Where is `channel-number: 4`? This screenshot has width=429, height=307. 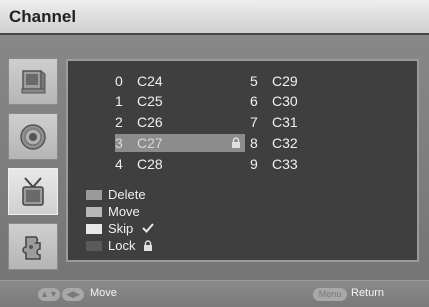
channel-number: 4 is located at coordinates (119, 164).